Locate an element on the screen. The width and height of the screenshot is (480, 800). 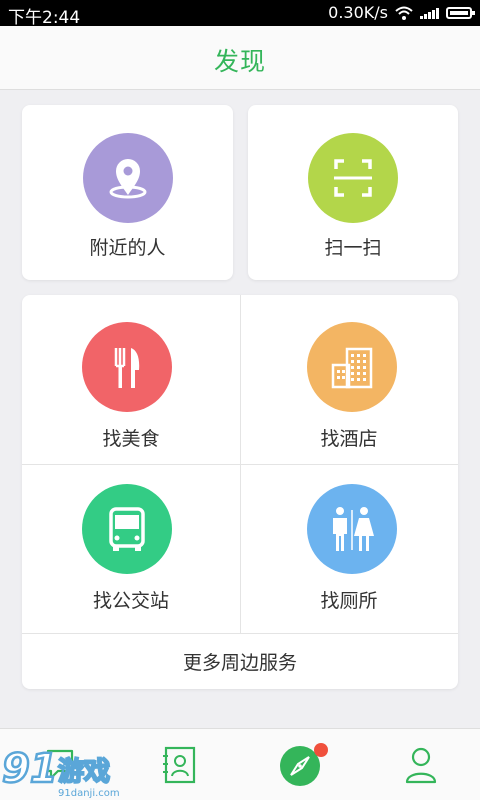
watermark-logo: 91 游戏 91danji.com is located at coordinates (60, 772).